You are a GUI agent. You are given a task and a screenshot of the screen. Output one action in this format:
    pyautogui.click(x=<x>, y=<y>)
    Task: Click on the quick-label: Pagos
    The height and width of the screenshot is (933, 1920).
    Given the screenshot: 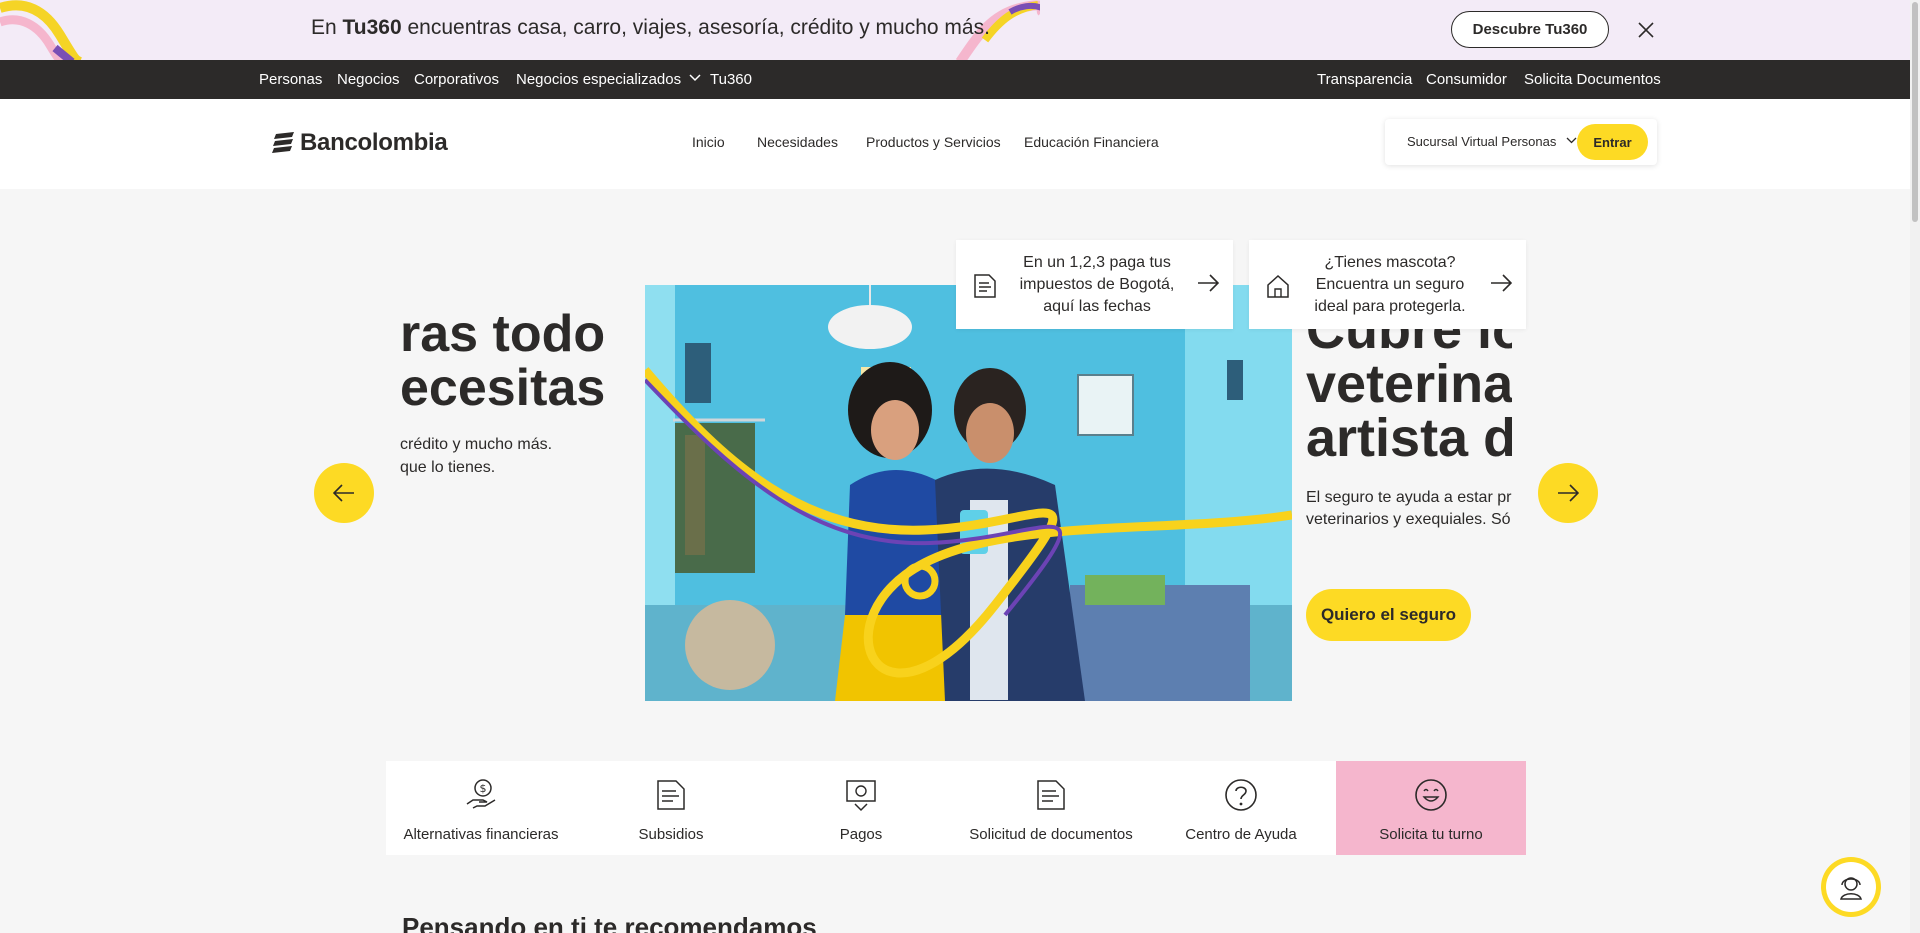 What is the action you would take?
    pyautogui.click(x=861, y=834)
    